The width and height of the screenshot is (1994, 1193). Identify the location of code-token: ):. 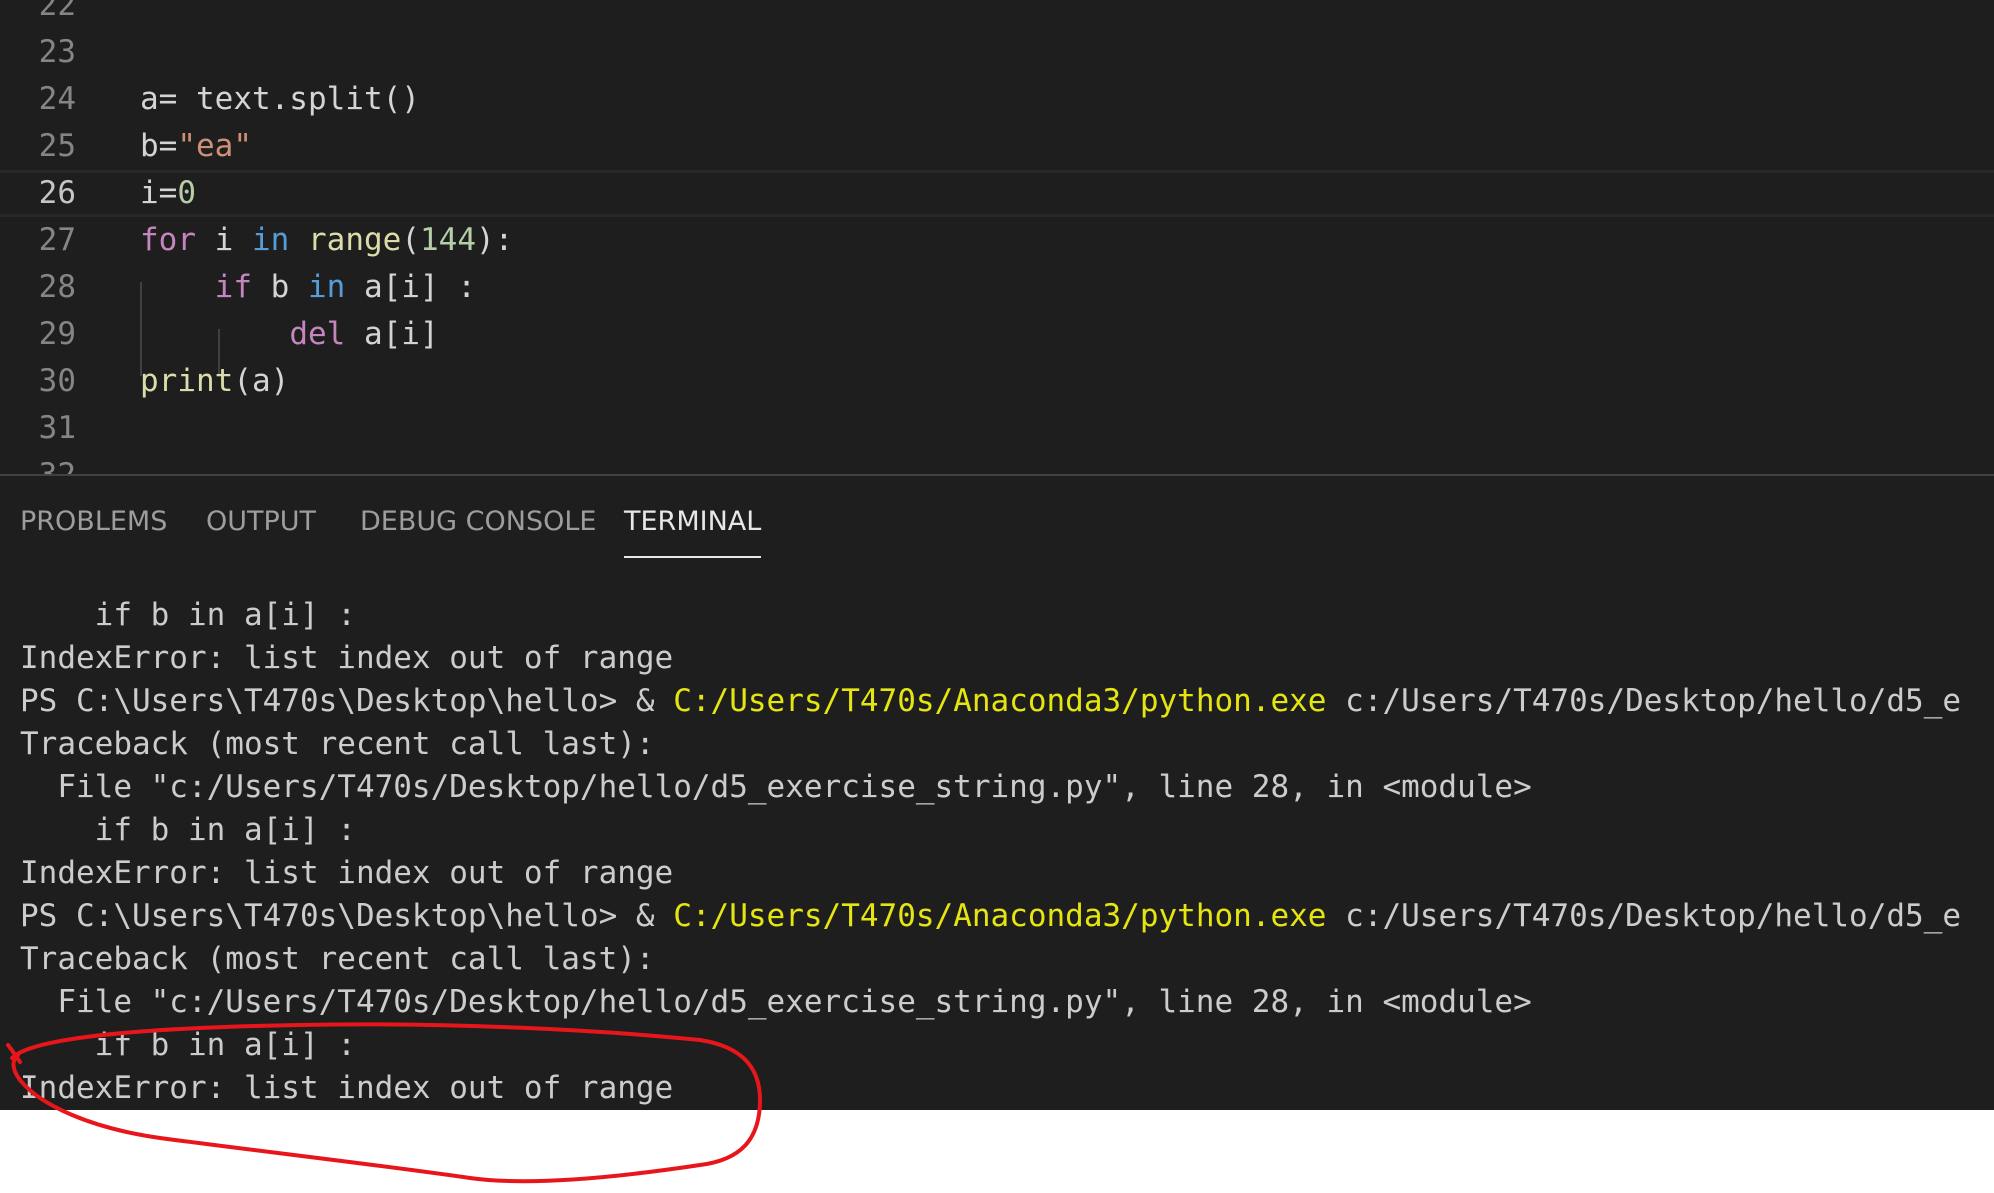
(495, 240).